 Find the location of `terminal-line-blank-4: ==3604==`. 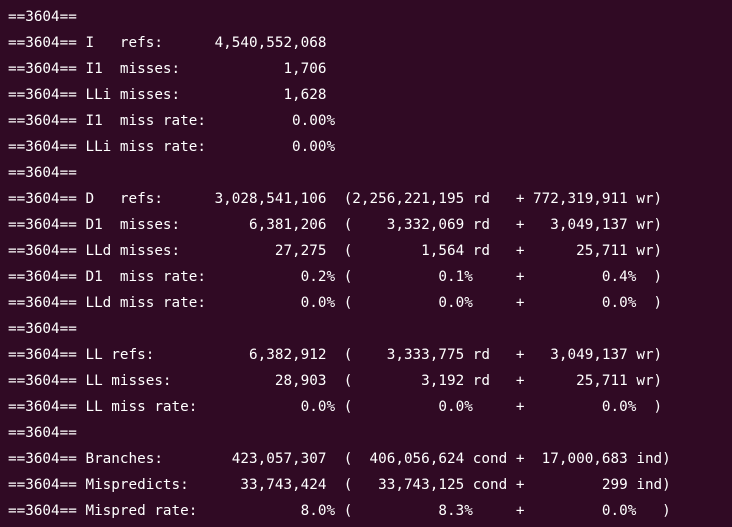

terminal-line-blank-4: ==3604== is located at coordinates (42, 433).